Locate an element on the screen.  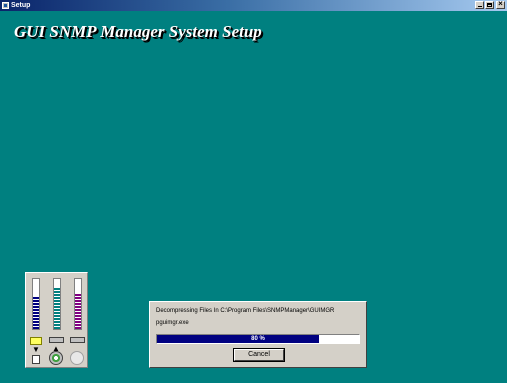
close-button: × is located at coordinates (500, 4).